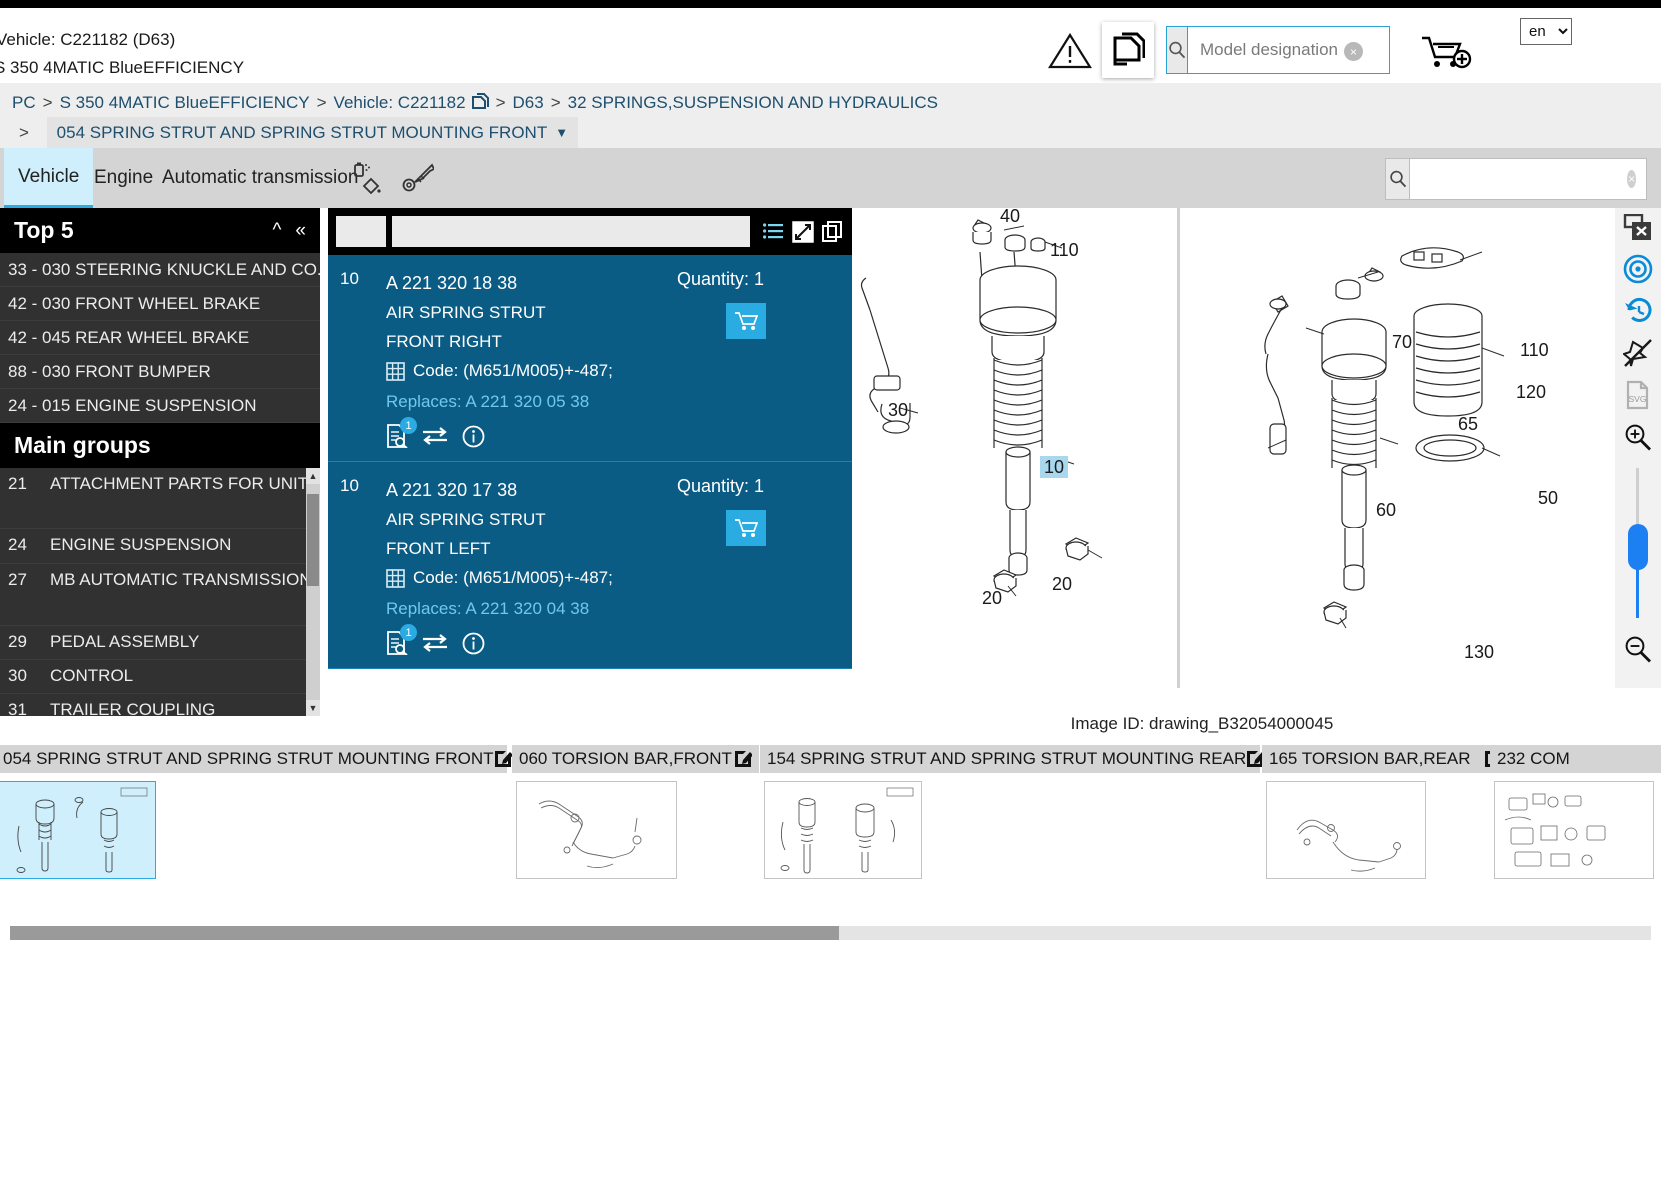  Describe the element at coordinates (277, 231) in the screenshot. I see `chevron-up-icon: ^` at that location.